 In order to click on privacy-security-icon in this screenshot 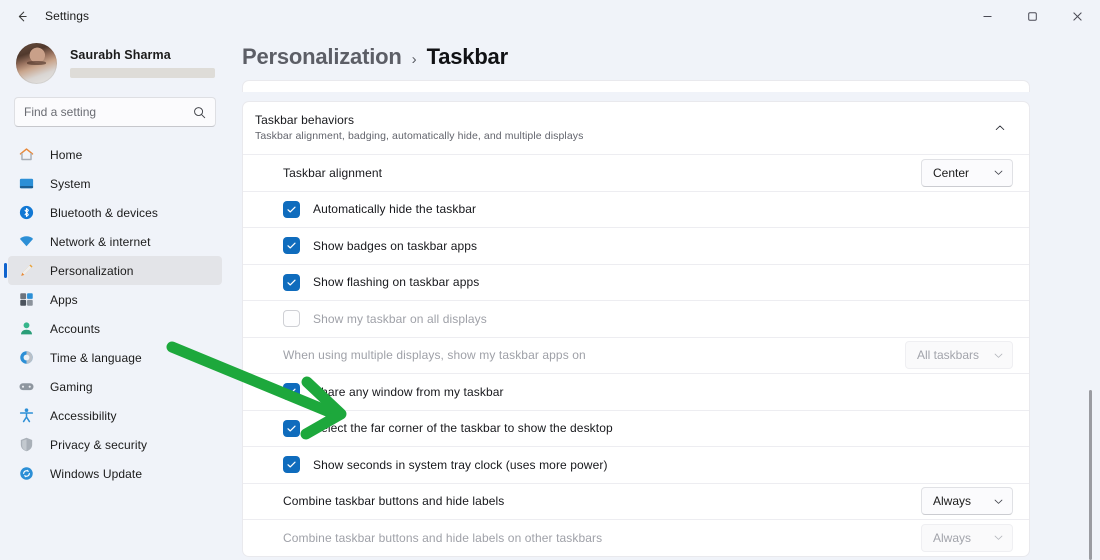, I will do `click(26, 445)`.